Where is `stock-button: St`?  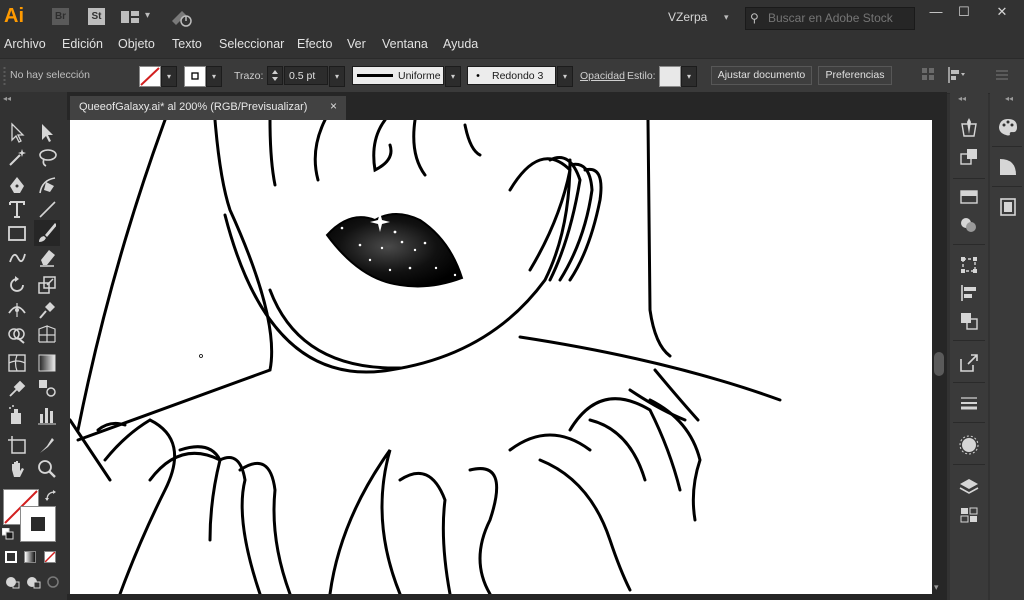 stock-button: St is located at coordinates (96, 16).